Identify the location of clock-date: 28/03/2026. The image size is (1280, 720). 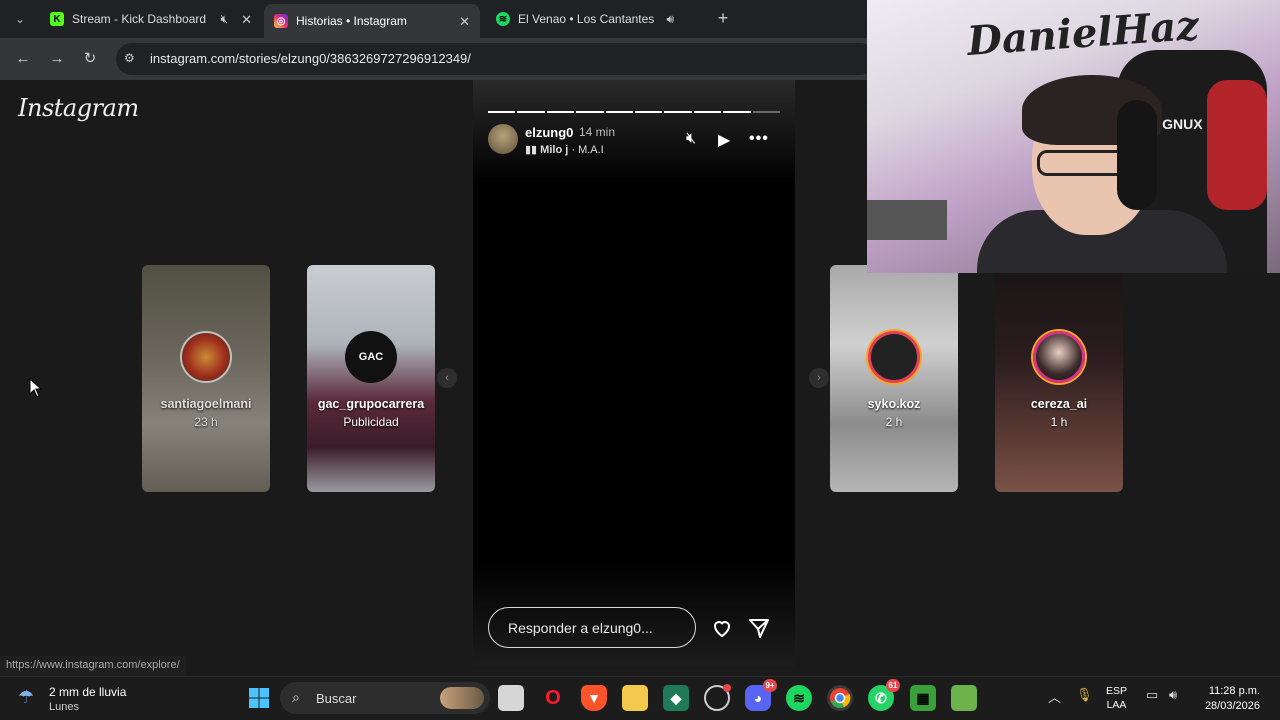
(1232, 706).